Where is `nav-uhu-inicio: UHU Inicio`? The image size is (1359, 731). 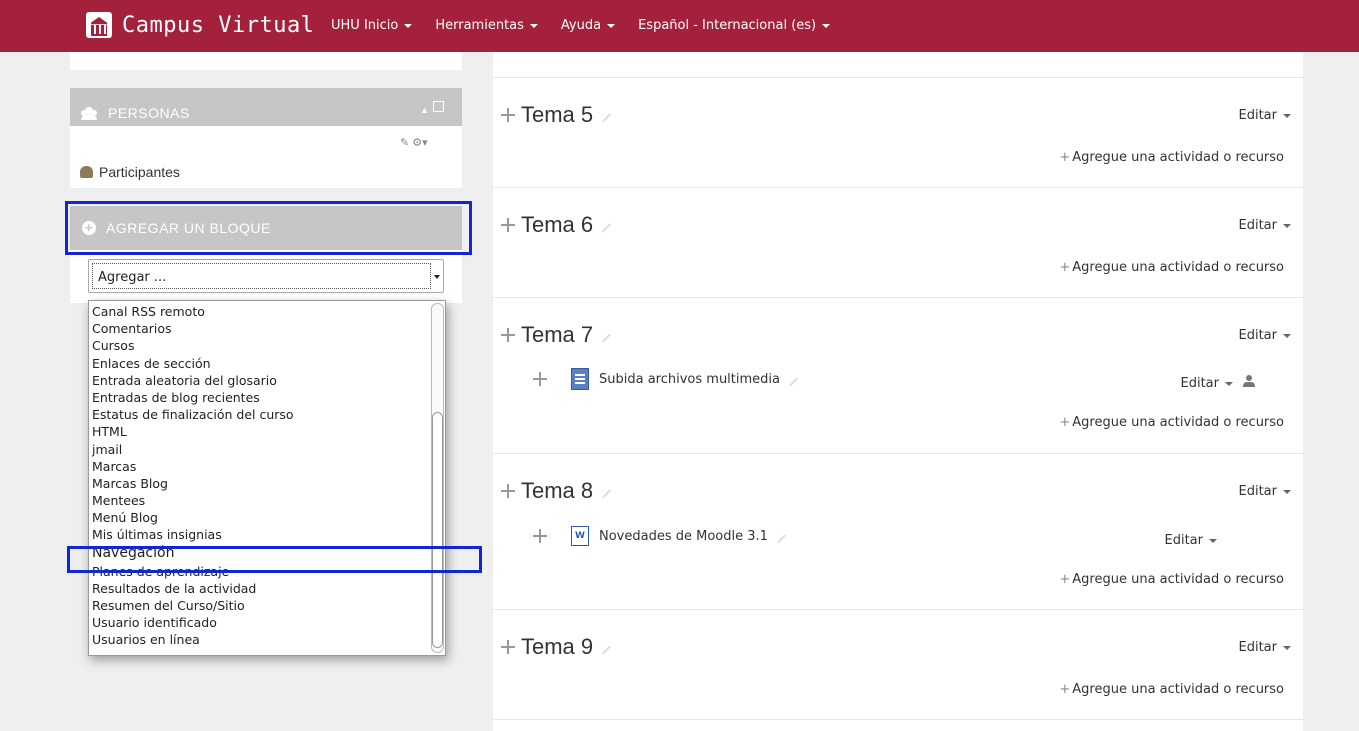 nav-uhu-inicio: UHU Inicio is located at coordinates (372, 25).